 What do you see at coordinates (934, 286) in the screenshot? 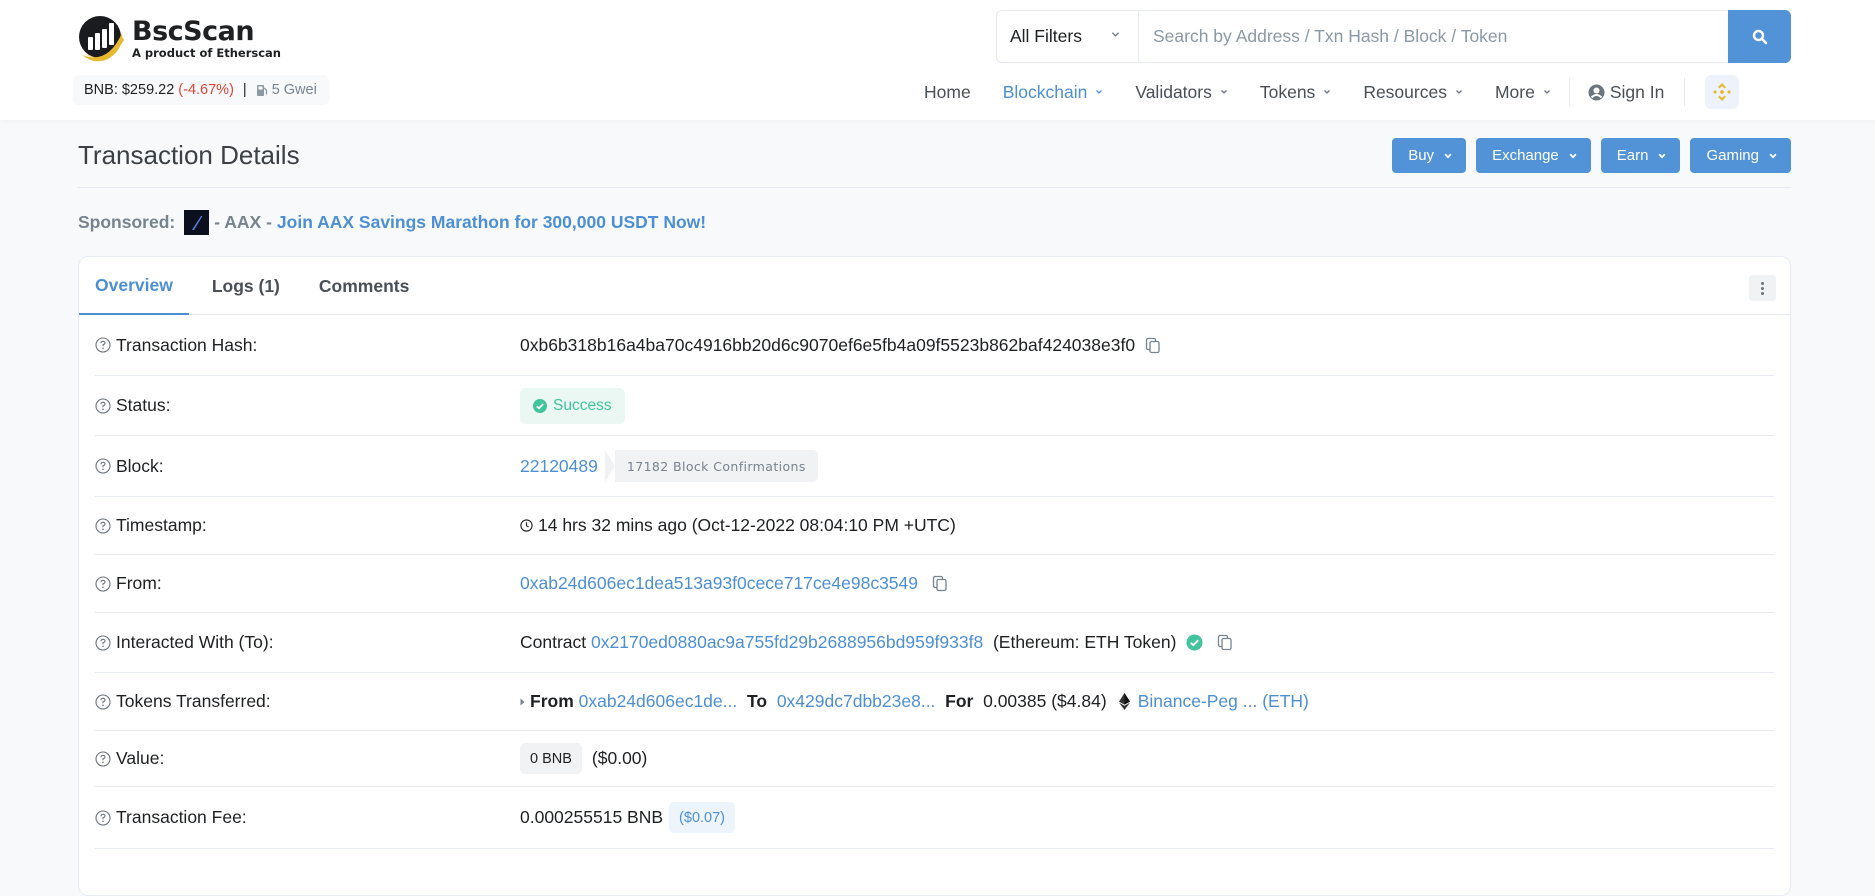
I see `tab-bar: Overview Logs (1) Comments` at bounding box center [934, 286].